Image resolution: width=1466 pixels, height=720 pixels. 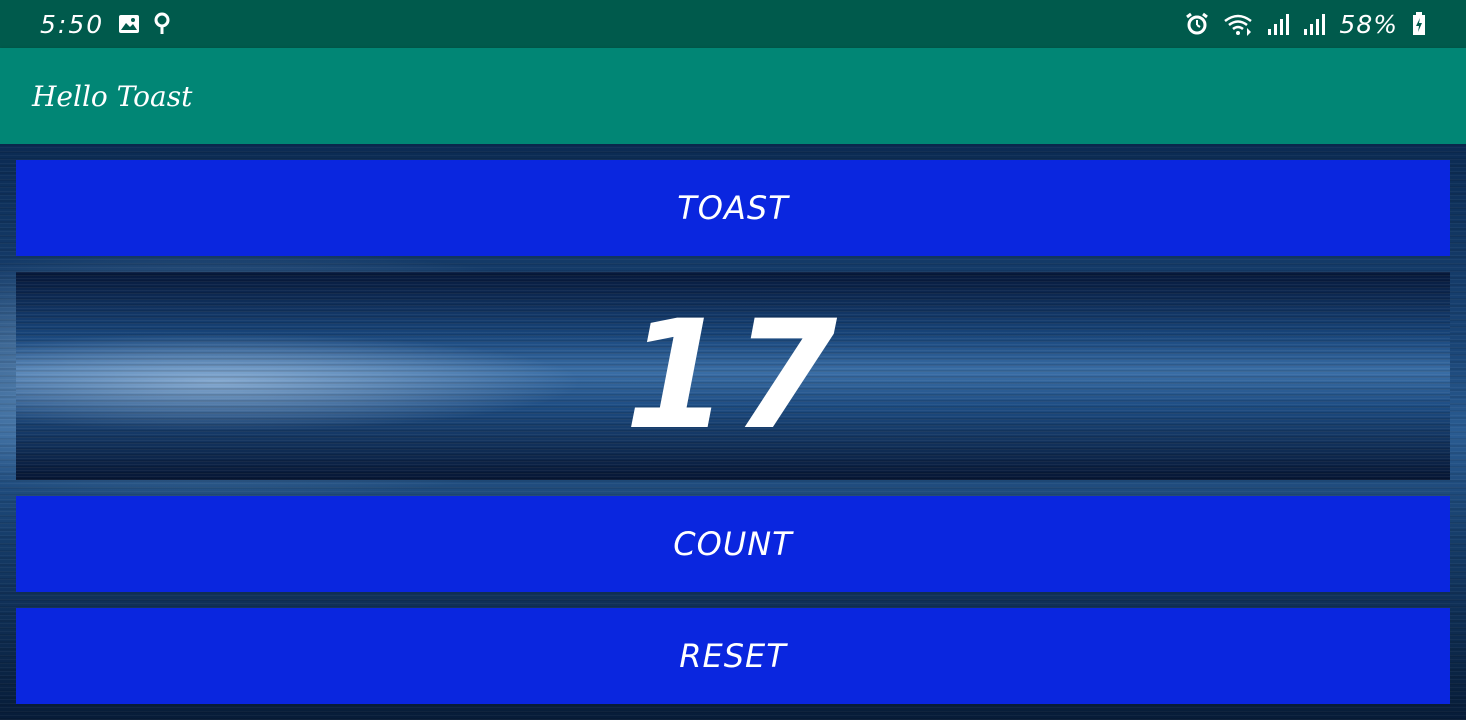 I want to click on status-right: 58%, so click(x=1305, y=24).